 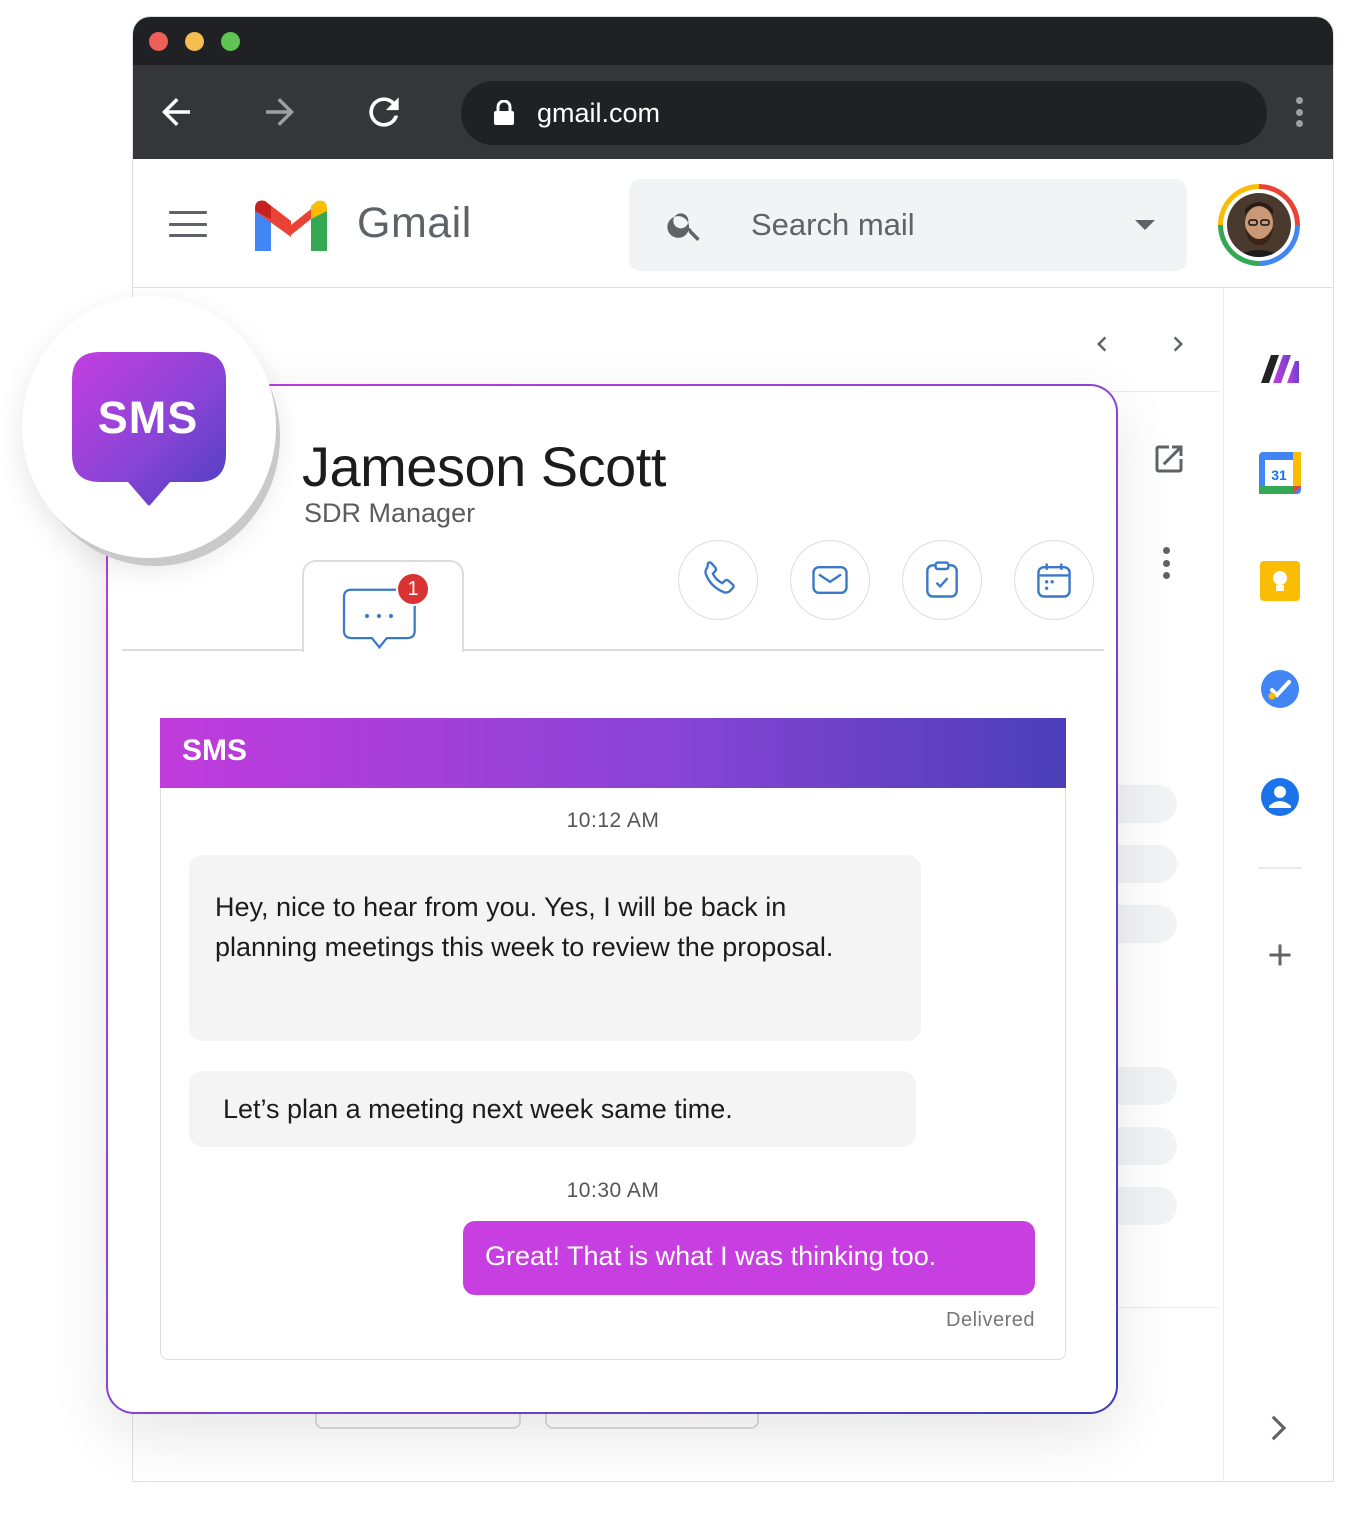 What do you see at coordinates (613, 820) in the screenshot?
I see `message-timestamp: 10:12 AM` at bounding box center [613, 820].